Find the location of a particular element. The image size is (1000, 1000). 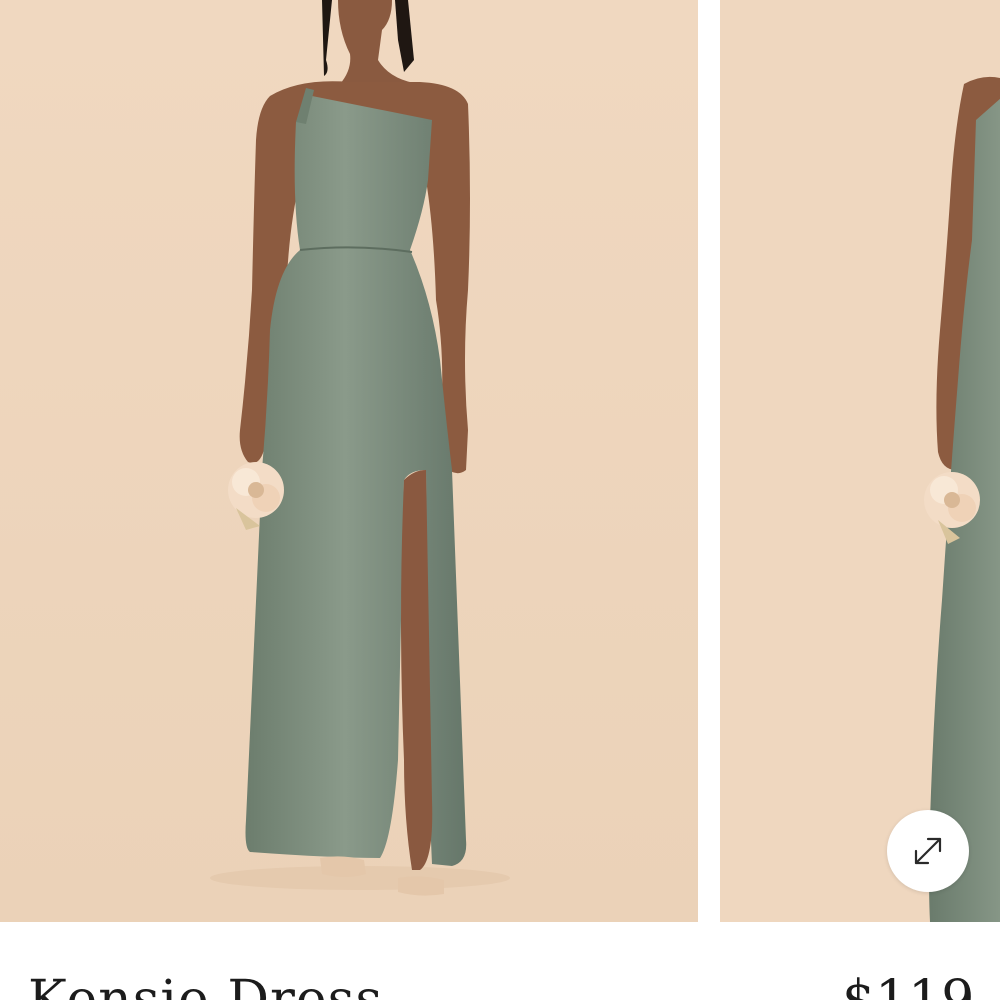

expand-image-button is located at coordinates (928, 851).